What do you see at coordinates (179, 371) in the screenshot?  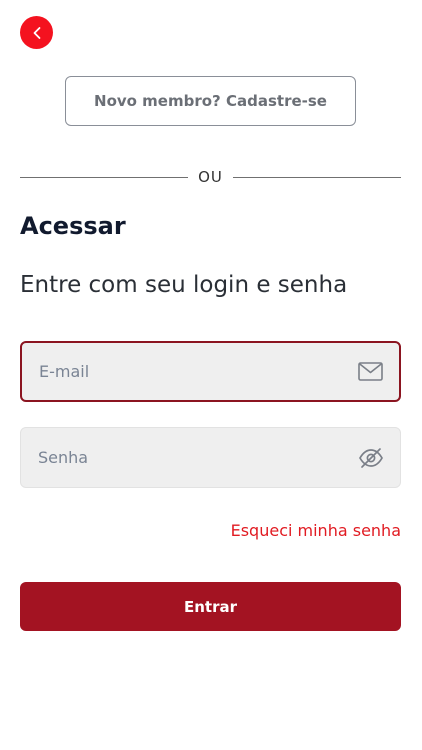 I see `email-input` at bounding box center [179, 371].